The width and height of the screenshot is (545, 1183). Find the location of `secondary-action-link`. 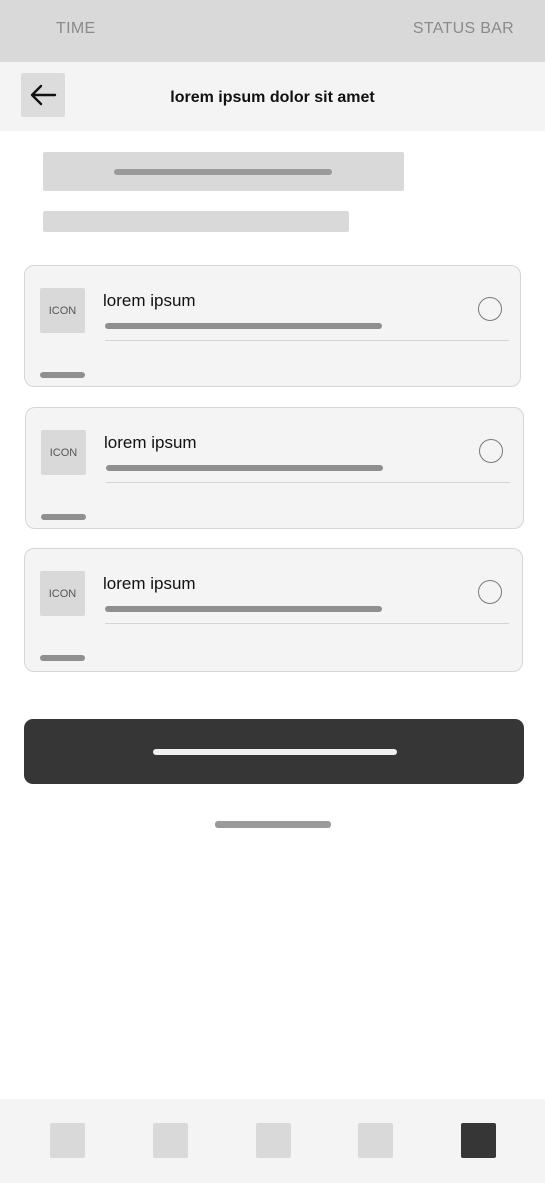

secondary-action-link is located at coordinates (273, 824).